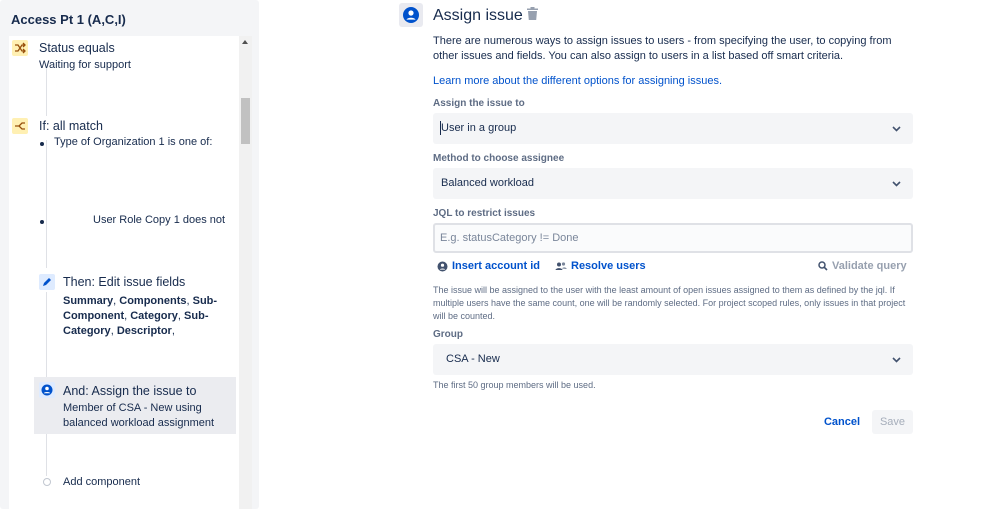  What do you see at coordinates (47, 482) in the screenshot?
I see `add-component-circle-icon` at bounding box center [47, 482].